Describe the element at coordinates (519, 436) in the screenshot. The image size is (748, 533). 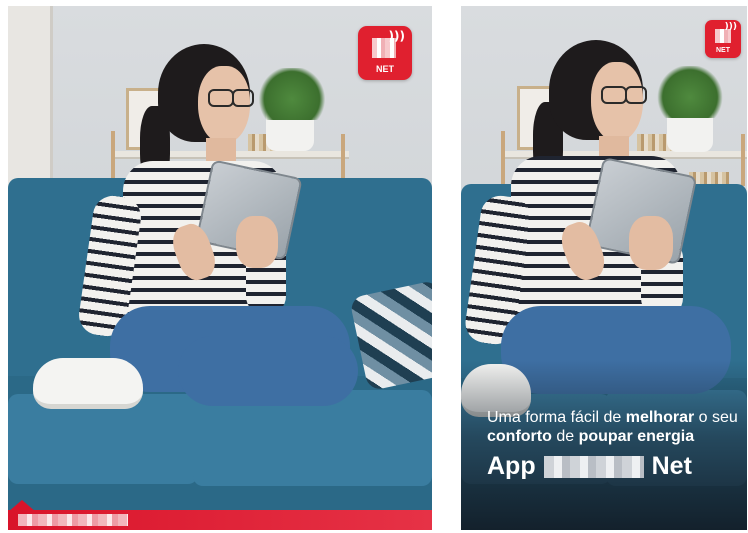
I see `tagline-emphasis: conforto` at that location.